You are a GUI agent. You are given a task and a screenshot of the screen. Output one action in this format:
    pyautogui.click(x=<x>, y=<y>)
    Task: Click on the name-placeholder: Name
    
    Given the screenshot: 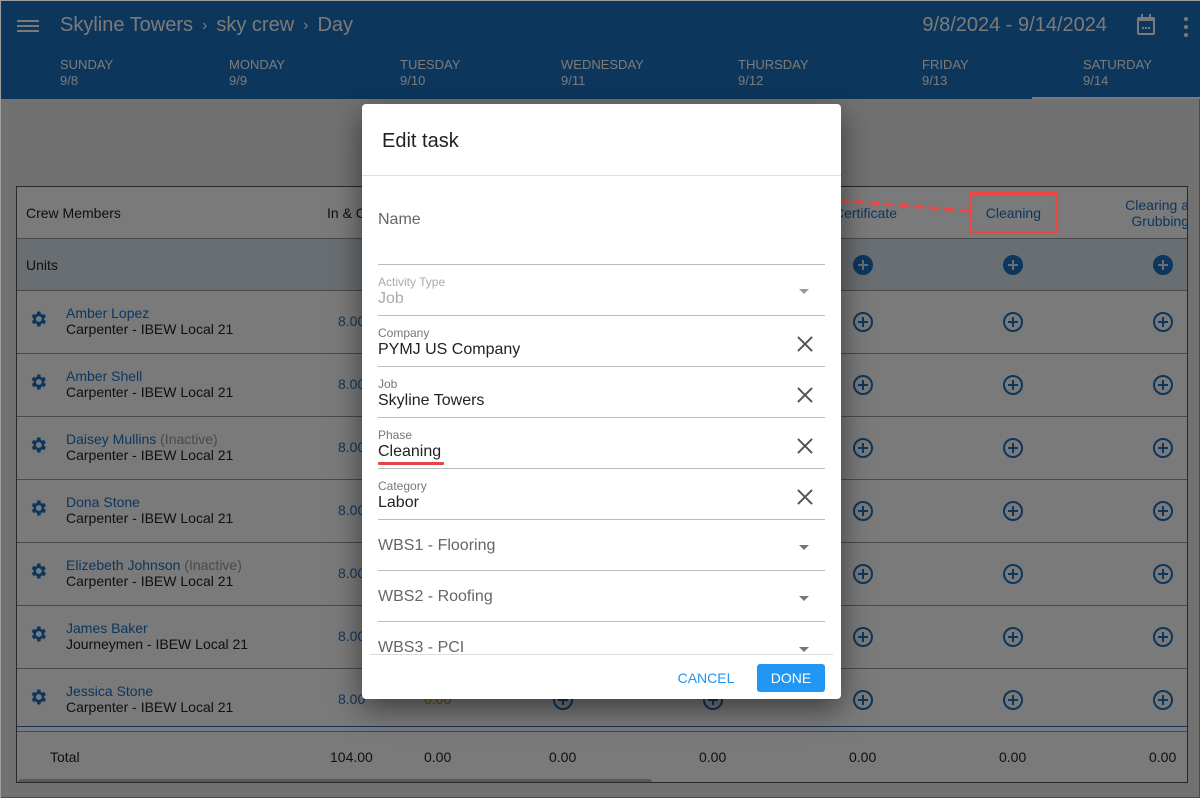 What is the action you would take?
    pyautogui.click(x=399, y=219)
    